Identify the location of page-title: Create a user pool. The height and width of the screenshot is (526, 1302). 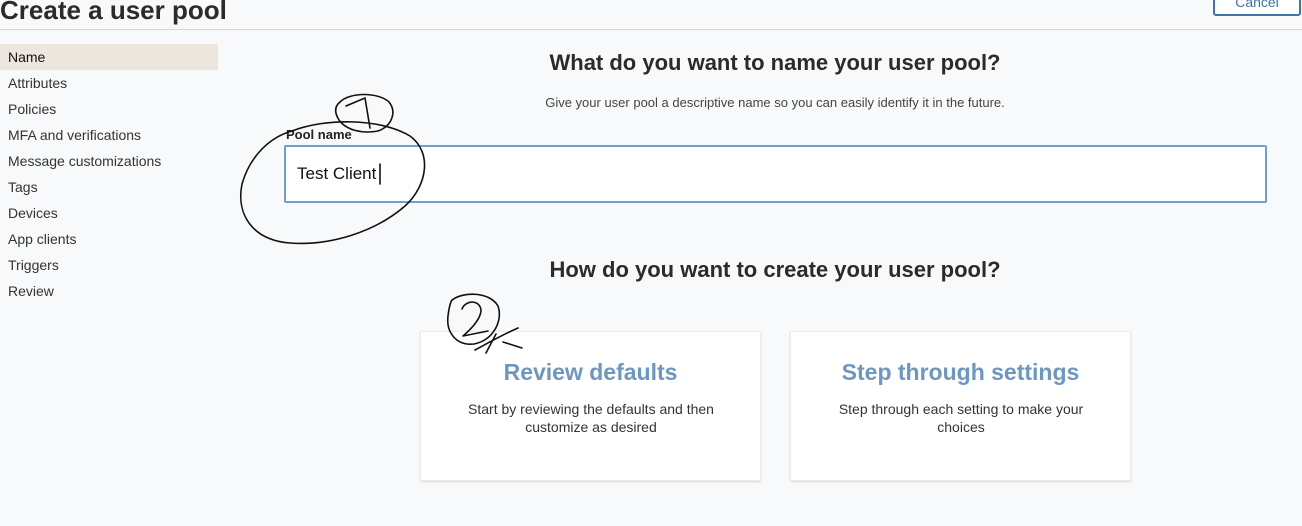
(113, 12).